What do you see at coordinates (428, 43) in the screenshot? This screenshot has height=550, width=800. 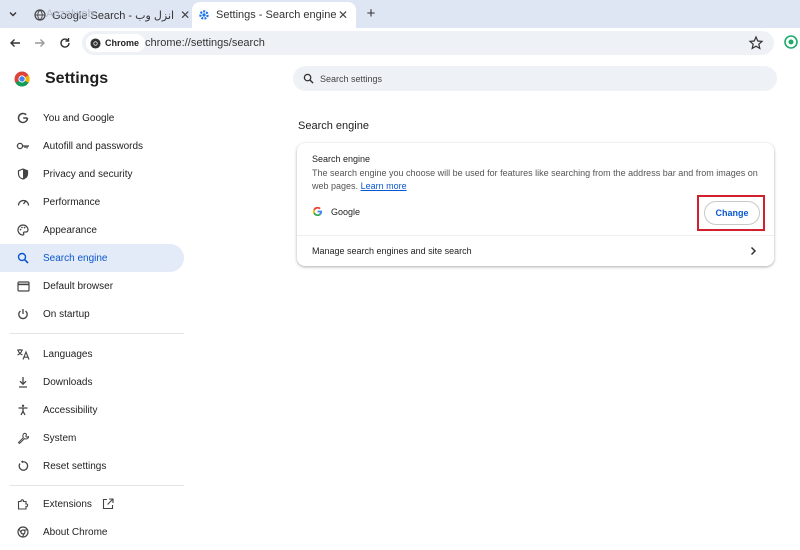 I see `address-bar: Chrome chrome://settings/search` at bounding box center [428, 43].